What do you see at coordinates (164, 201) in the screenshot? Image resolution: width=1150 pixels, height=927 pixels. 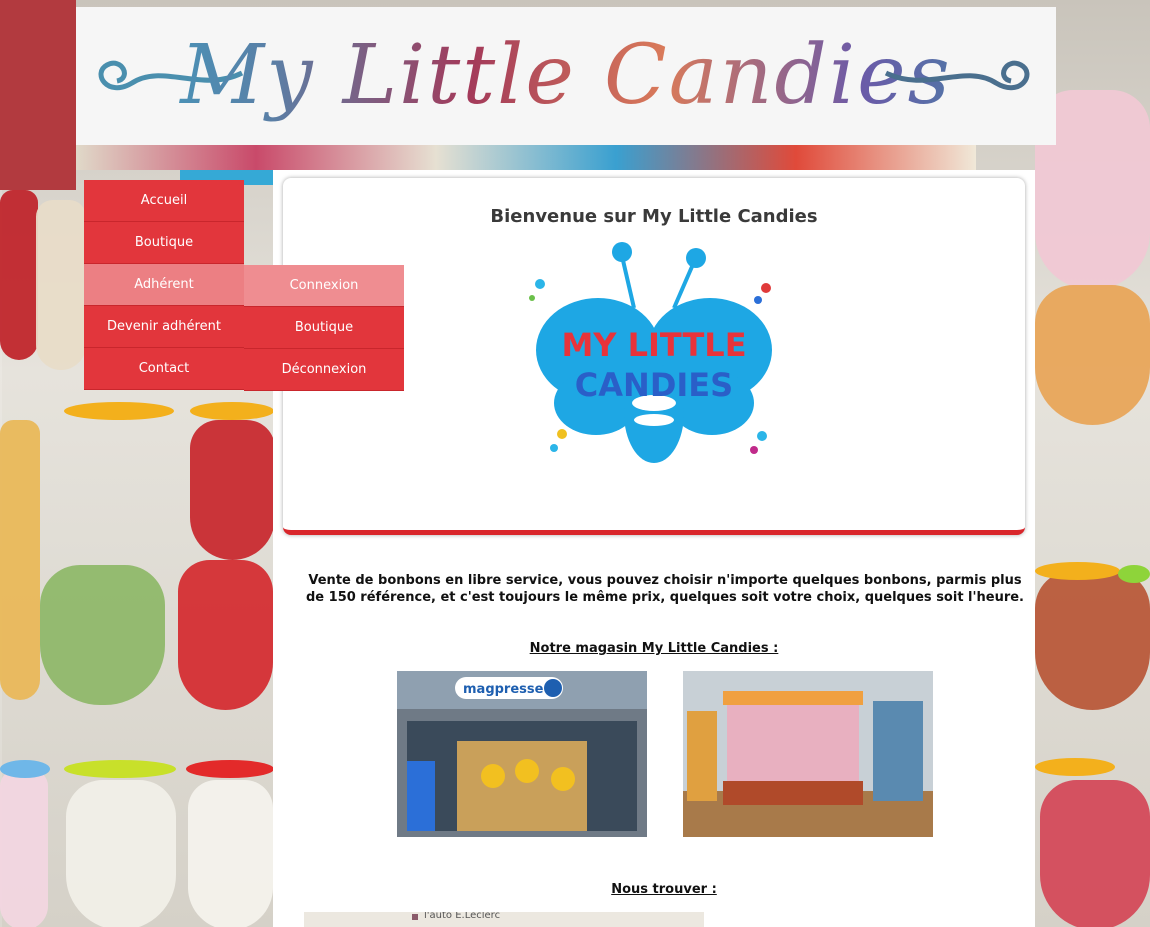 I see `nav-item-accueil: Accueil` at bounding box center [164, 201].